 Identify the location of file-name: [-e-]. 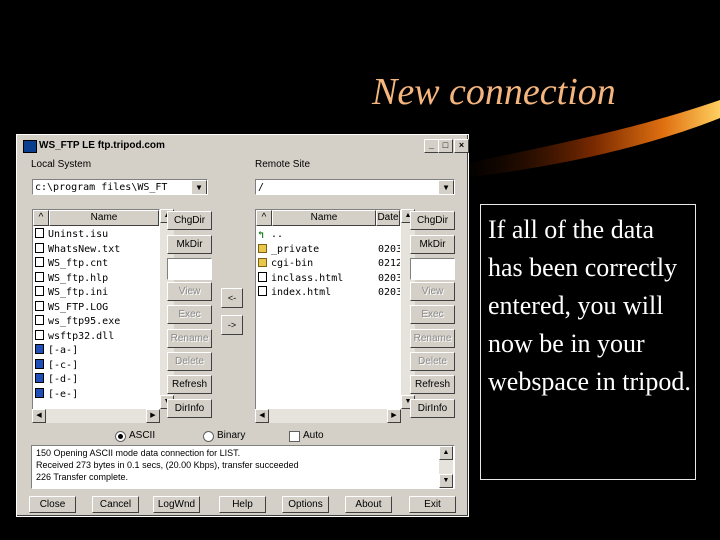
(63, 394).